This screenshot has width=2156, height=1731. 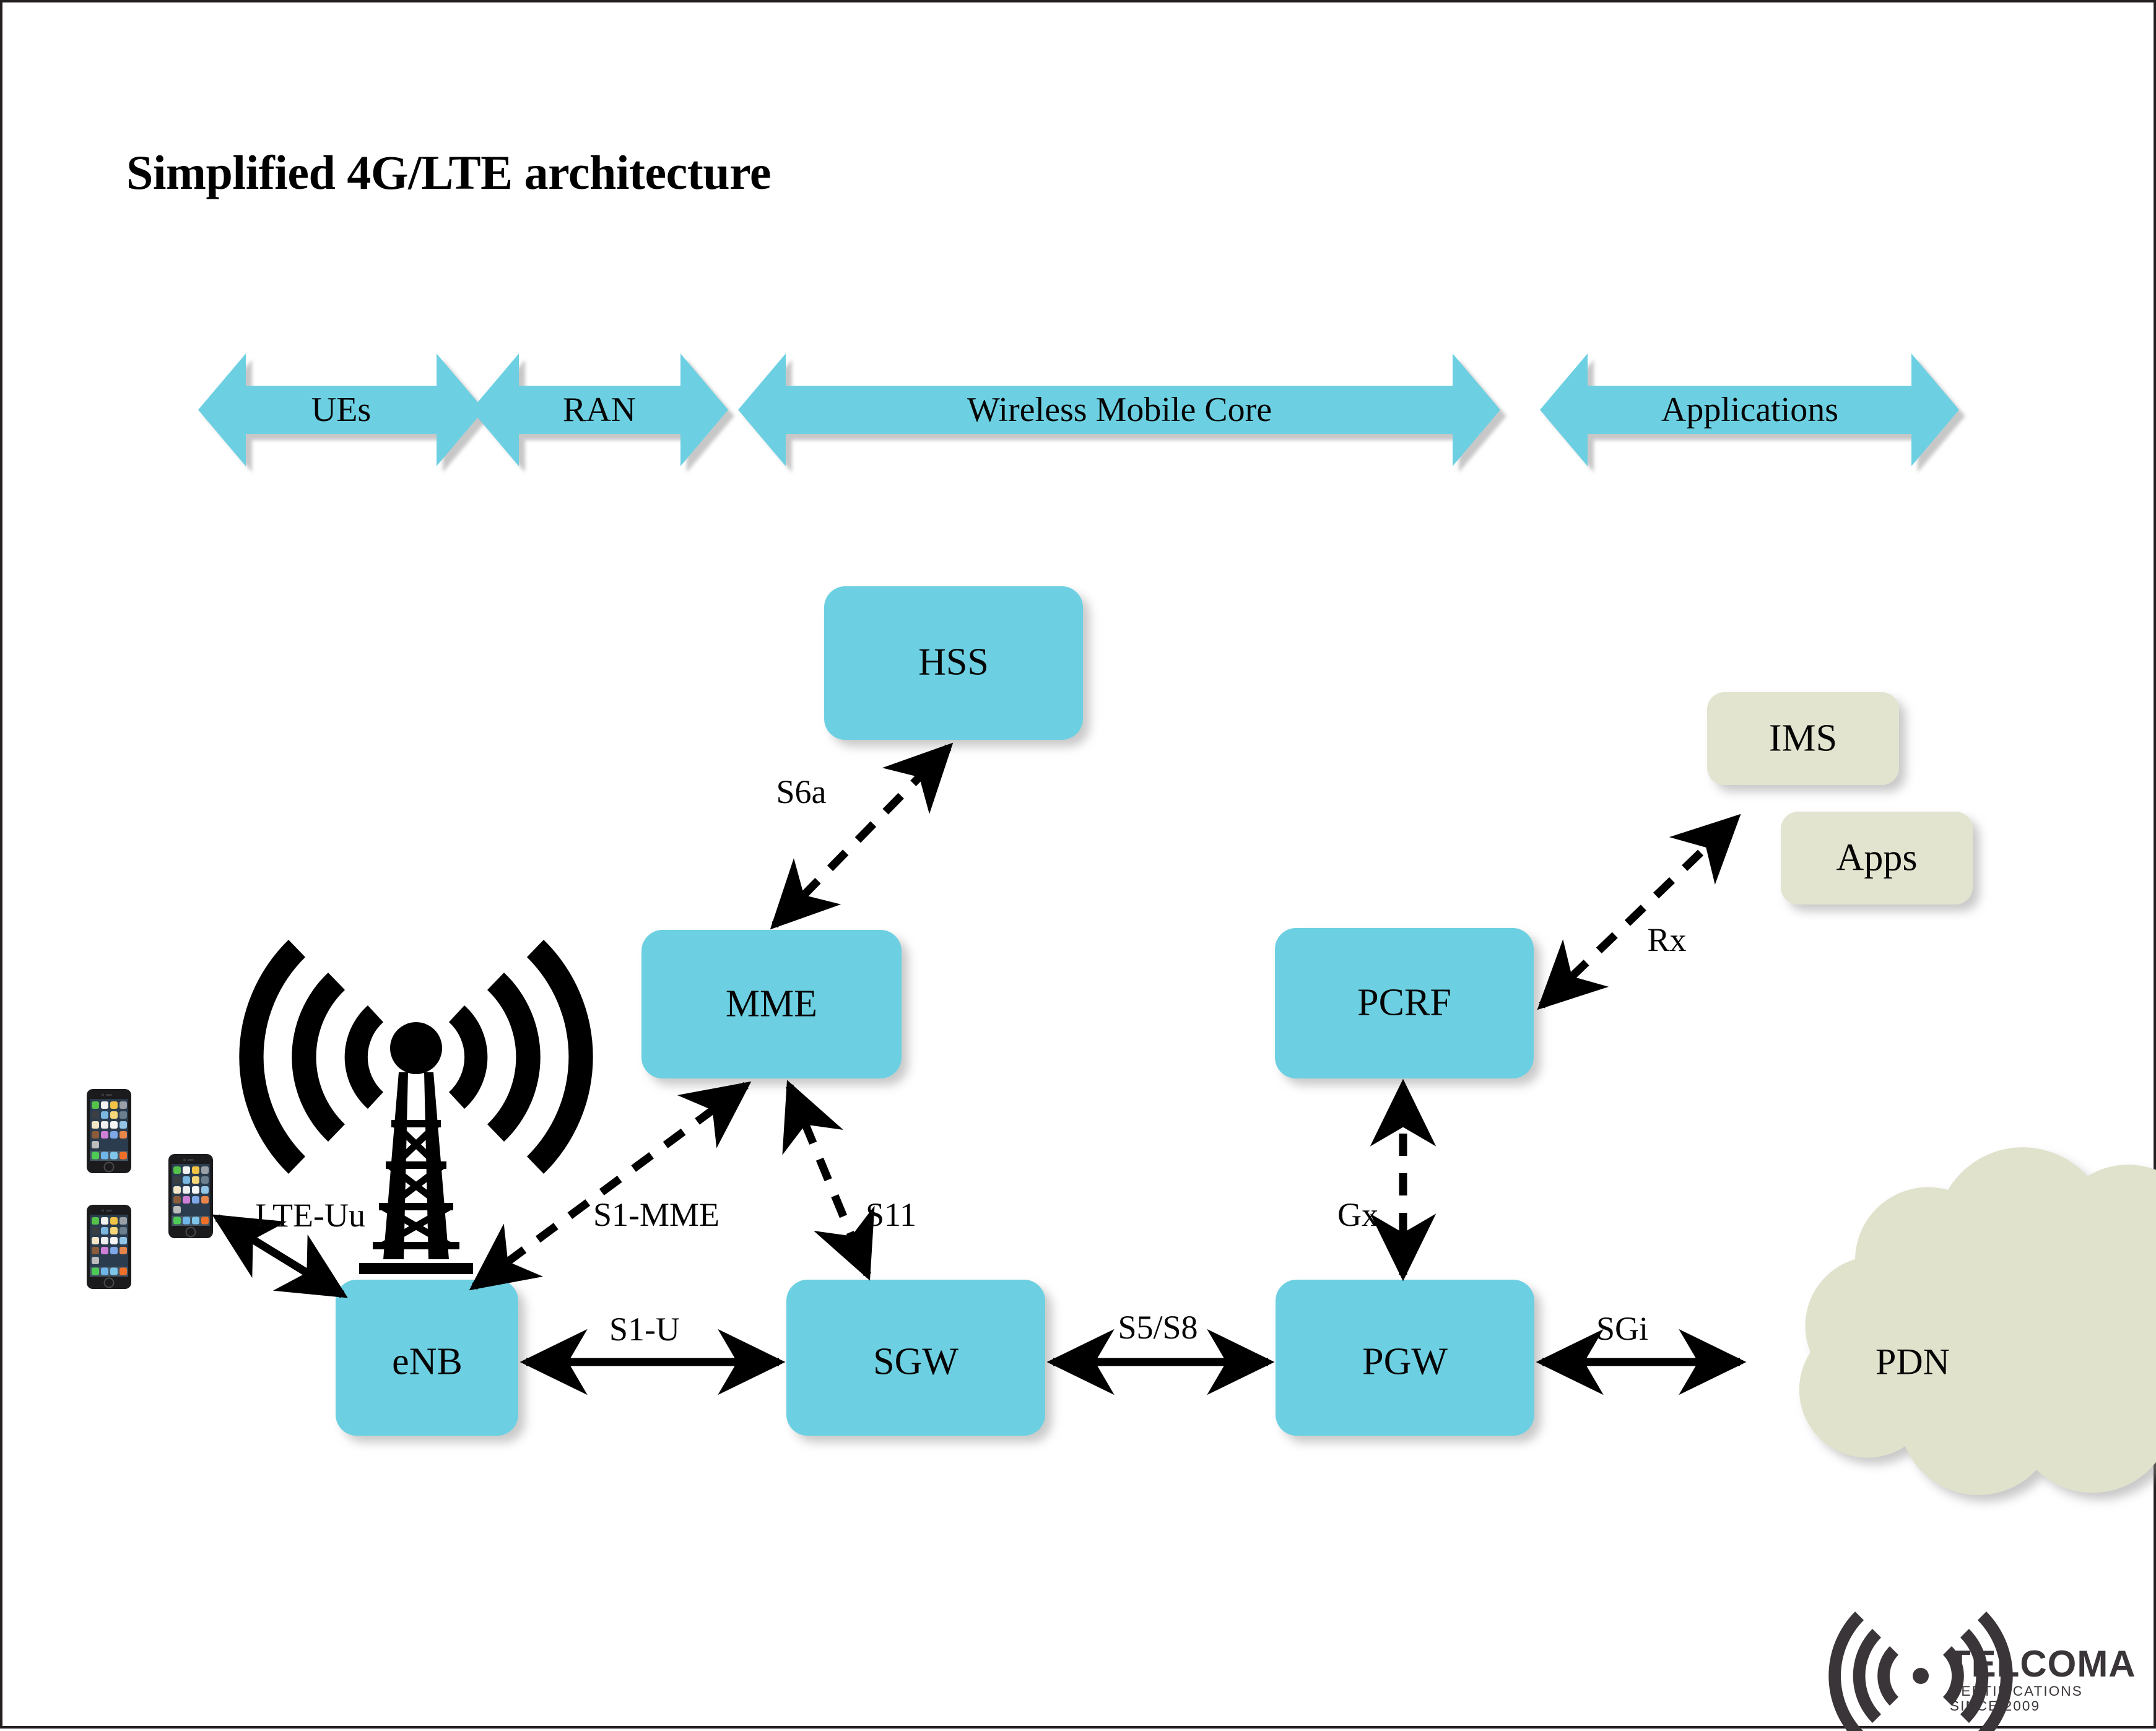 I want to click on node-box-hss, so click(x=953, y=663).